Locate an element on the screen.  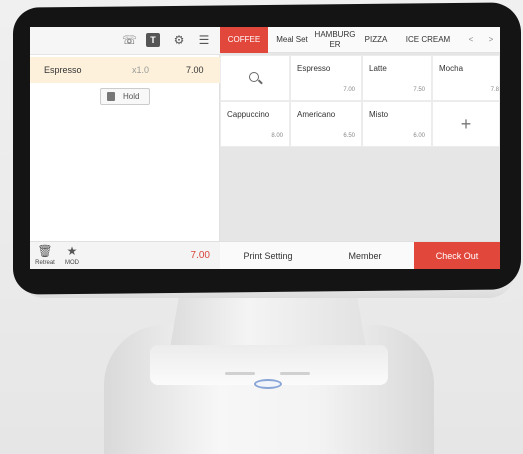
product-price: 6.00 is located at coordinates (419, 136).